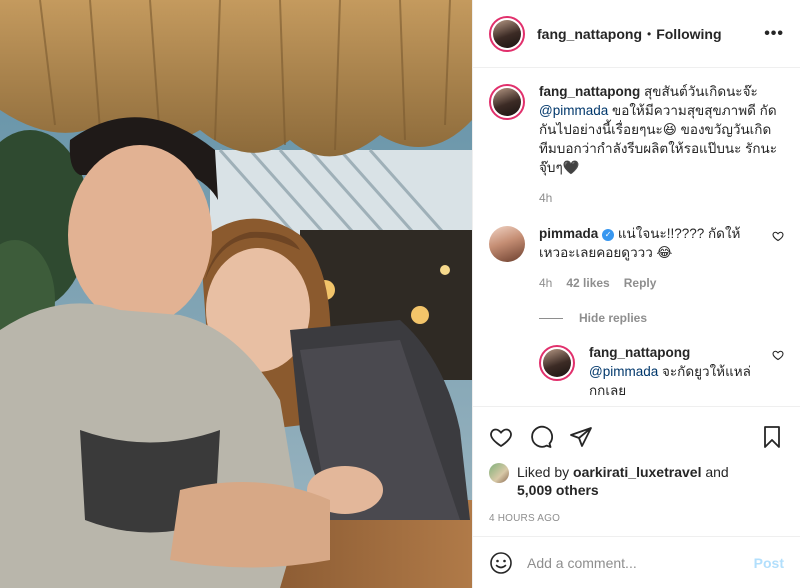 This screenshot has height=588, width=800. What do you see at coordinates (778, 355) in the screenshot?
I see `reply-like-heart-icon` at bounding box center [778, 355].